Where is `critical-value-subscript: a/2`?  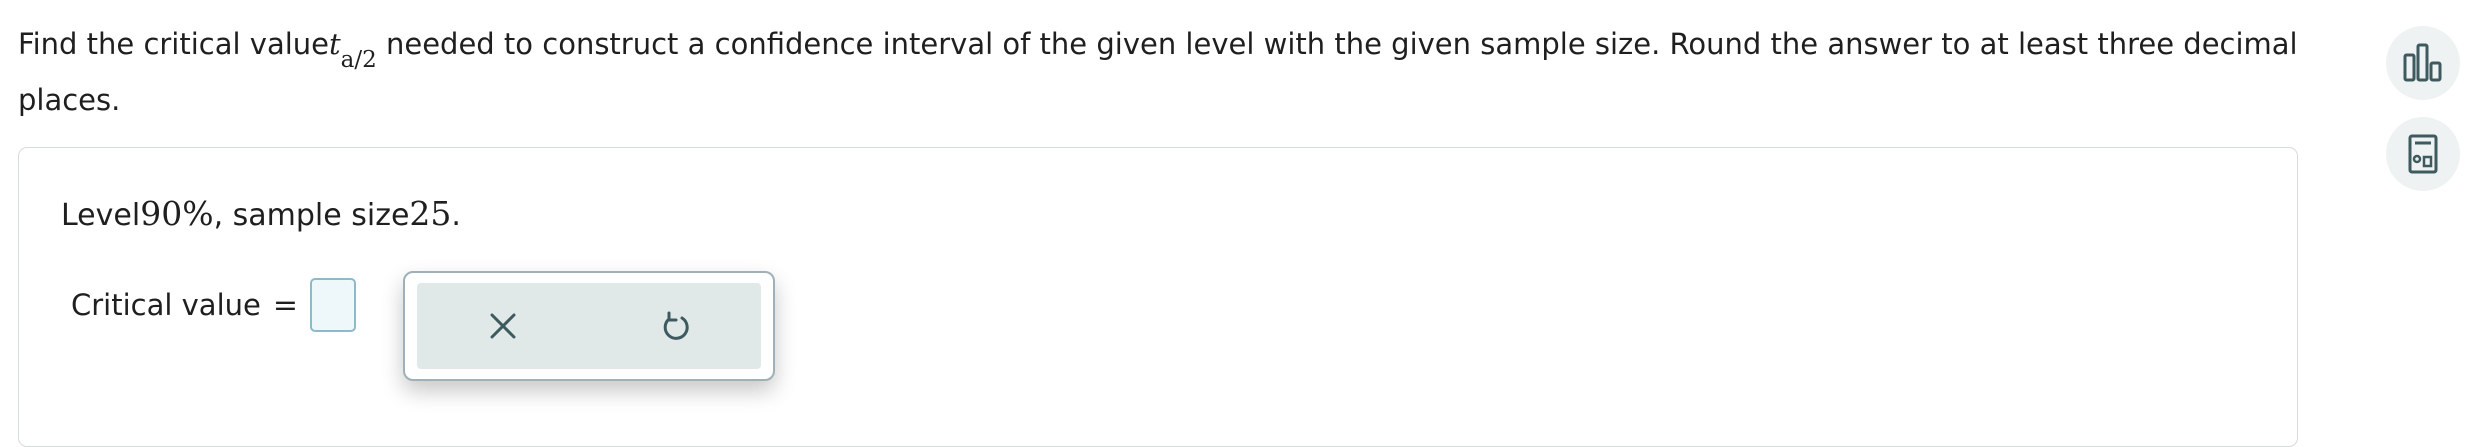
critical-value-subscript: a/2 is located at coordinates (358, 60).